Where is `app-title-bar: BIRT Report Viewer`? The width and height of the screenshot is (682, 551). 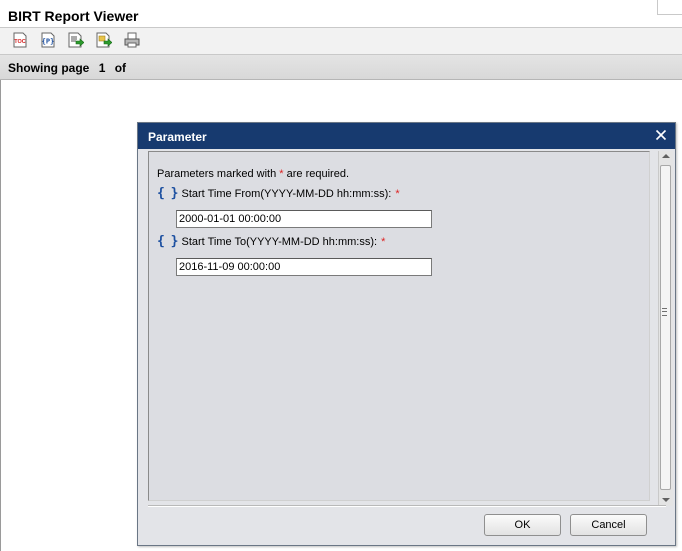 app-title-bar: BIRT Report Viewer is located at coordinates (341, 14).